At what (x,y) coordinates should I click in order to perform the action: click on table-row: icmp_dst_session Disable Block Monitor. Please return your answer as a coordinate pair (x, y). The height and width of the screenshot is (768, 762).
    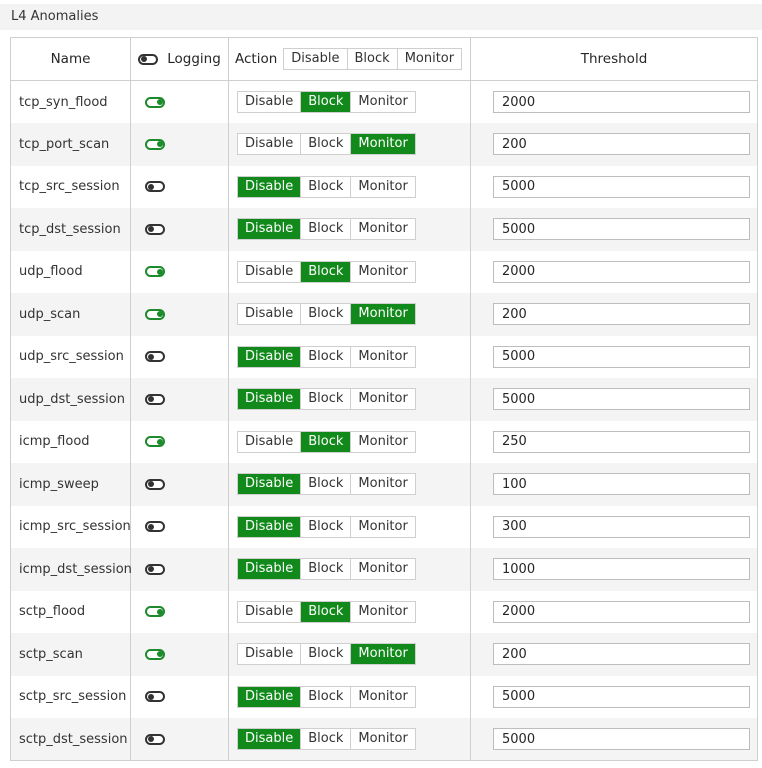
    Looking at the image, I should click on (384, 569).